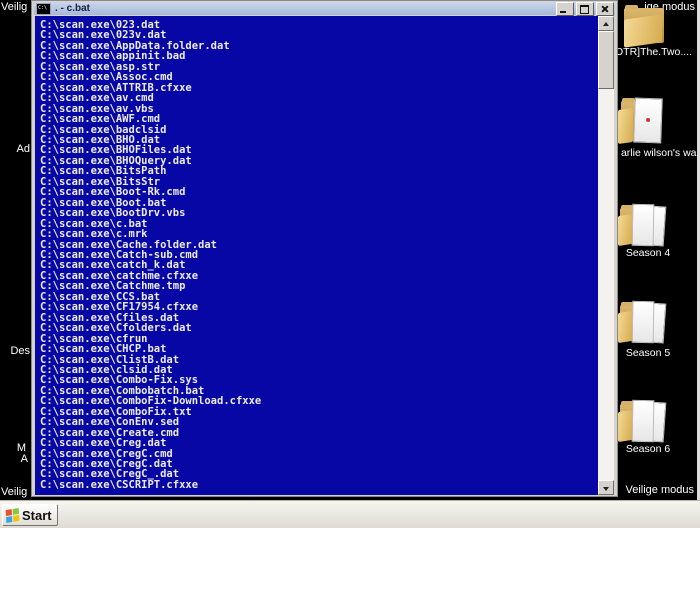  I want to click on folder-label: arlie wilson's war, so click(655, 153).